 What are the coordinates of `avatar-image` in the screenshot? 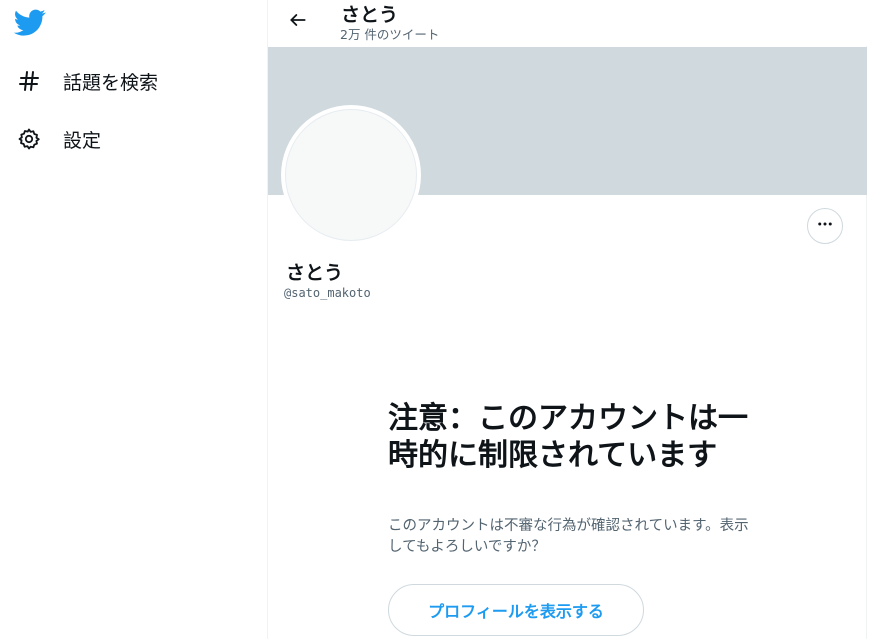 It's located at (351, 175).